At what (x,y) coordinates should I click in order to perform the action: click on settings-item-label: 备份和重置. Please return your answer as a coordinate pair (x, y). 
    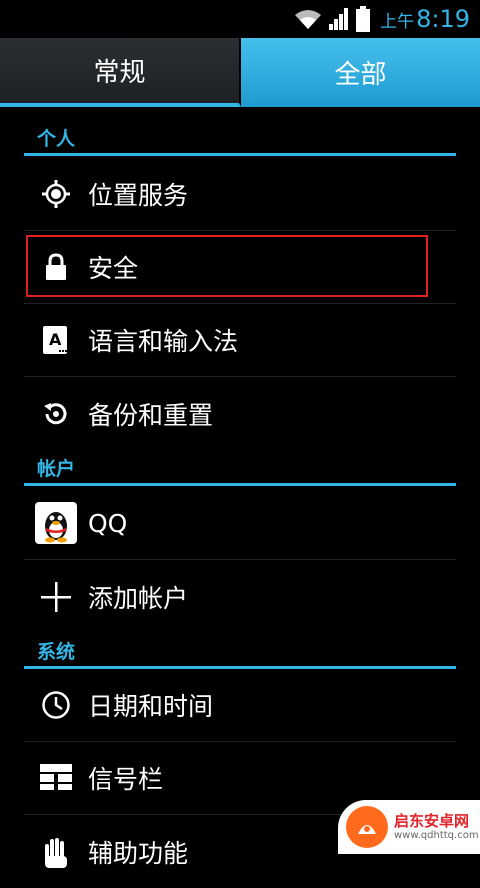
    Looking at the image, I should click on (151, 415).